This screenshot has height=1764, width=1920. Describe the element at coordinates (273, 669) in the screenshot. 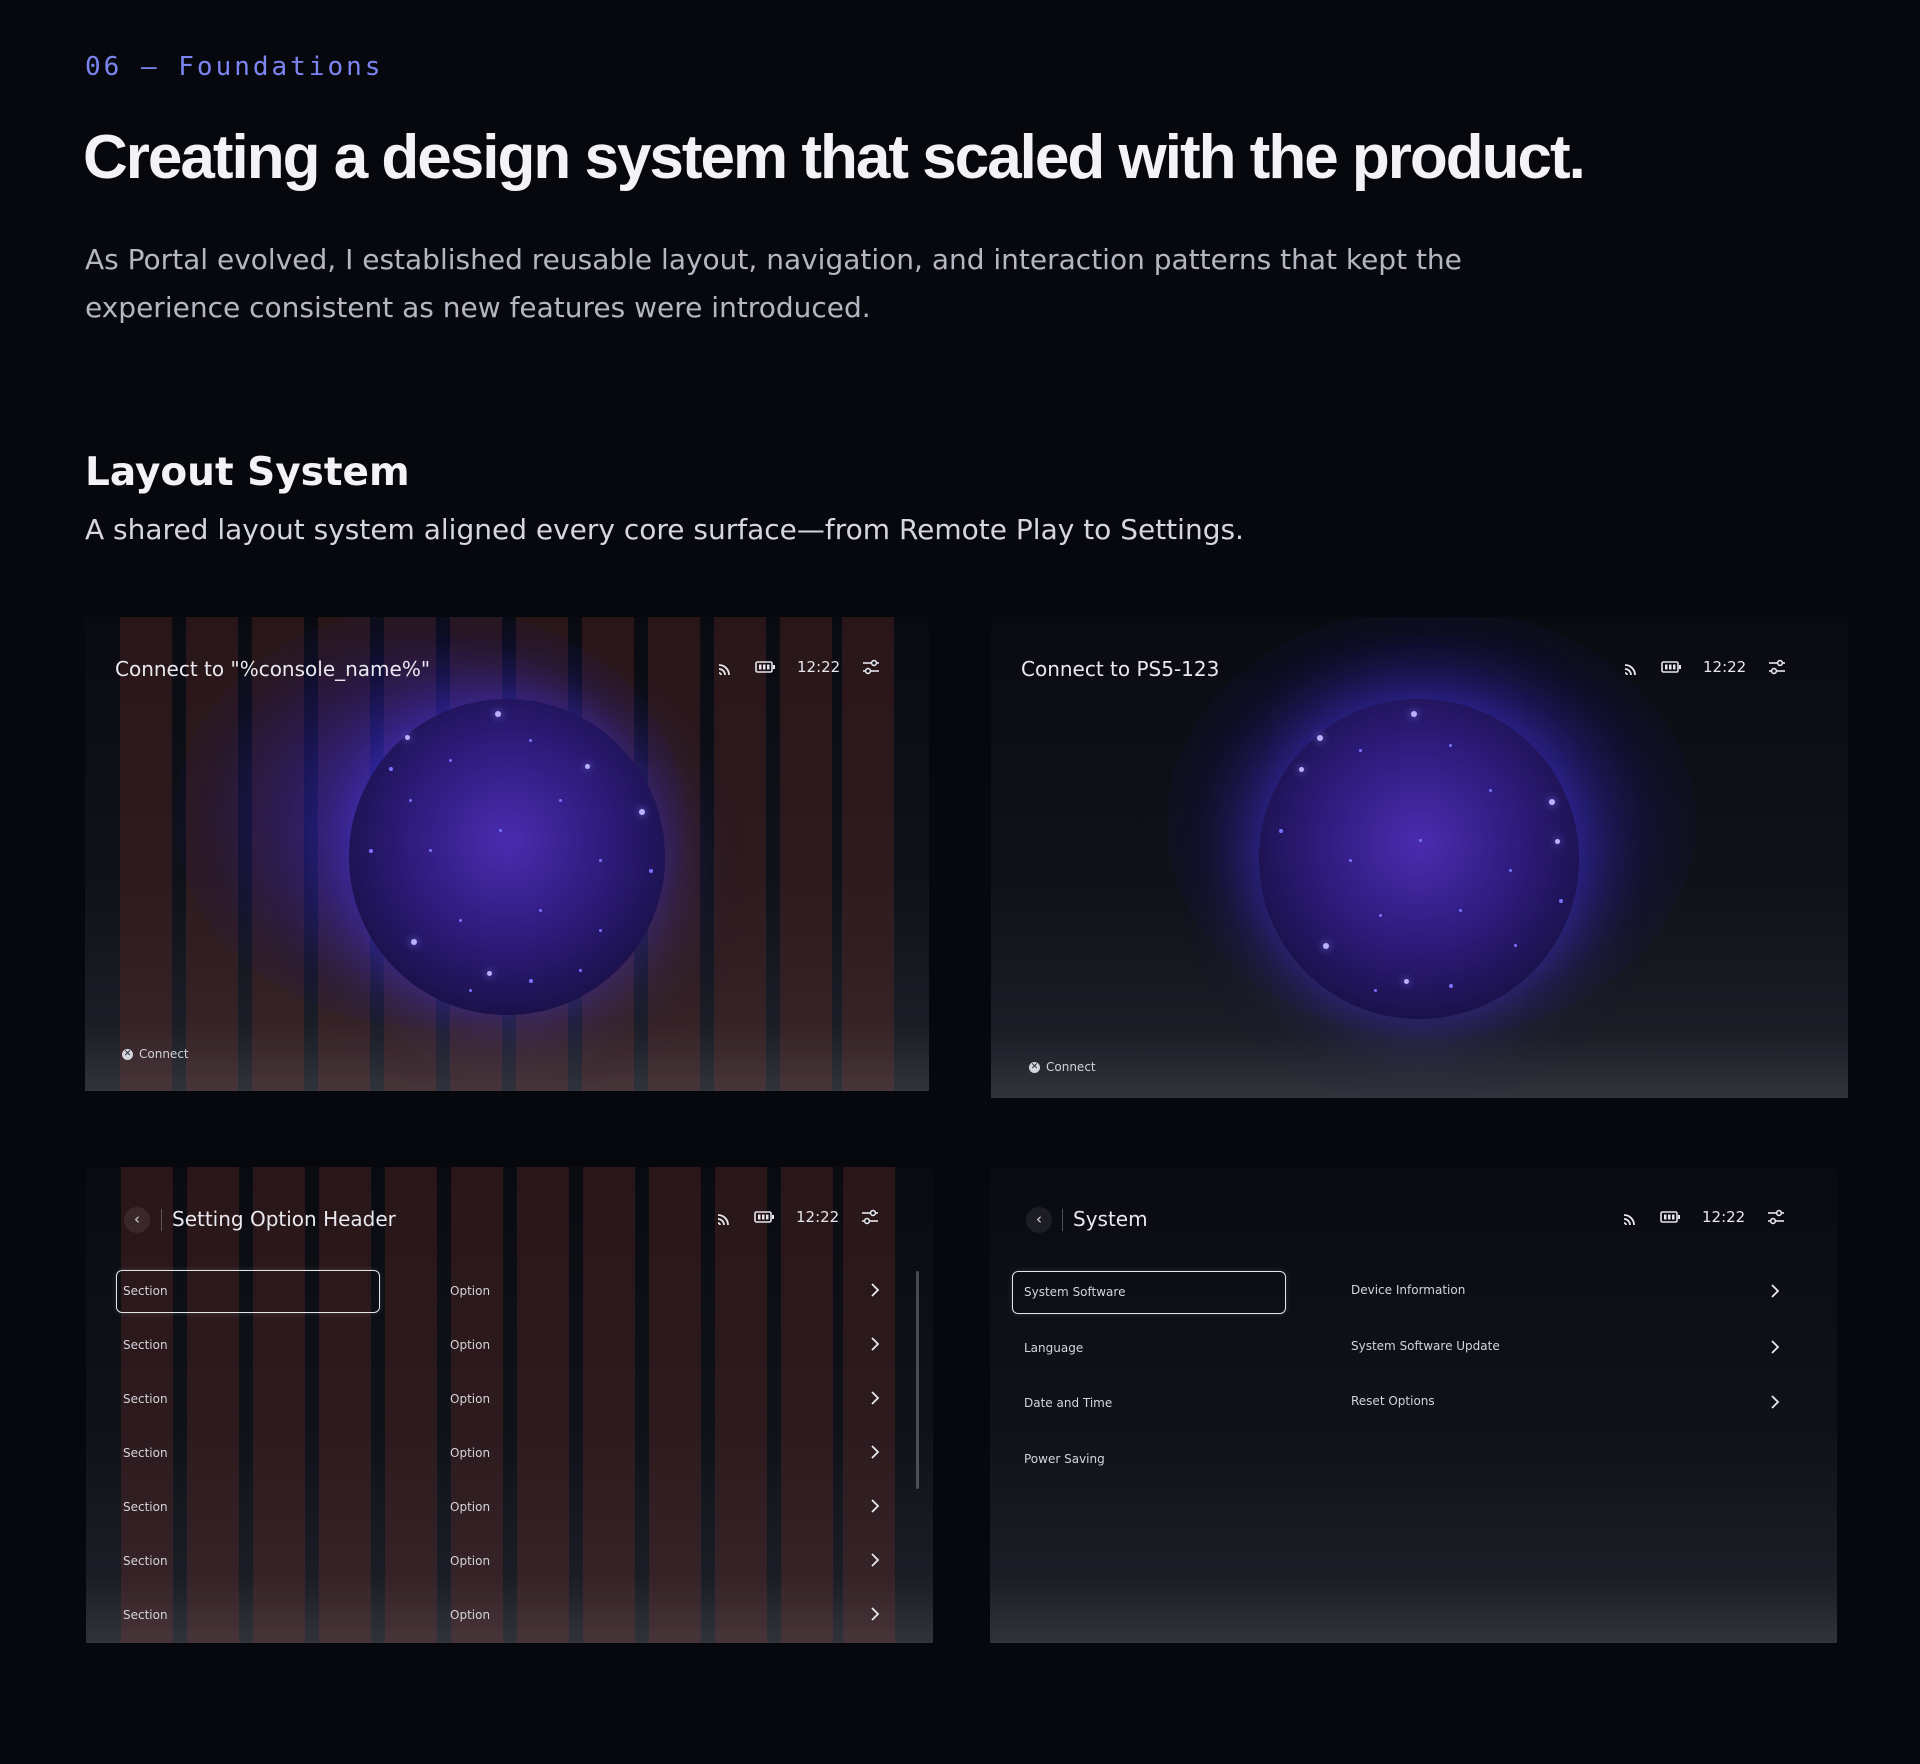

I see `connect-title: Connect to "%console_name%"` at that location.